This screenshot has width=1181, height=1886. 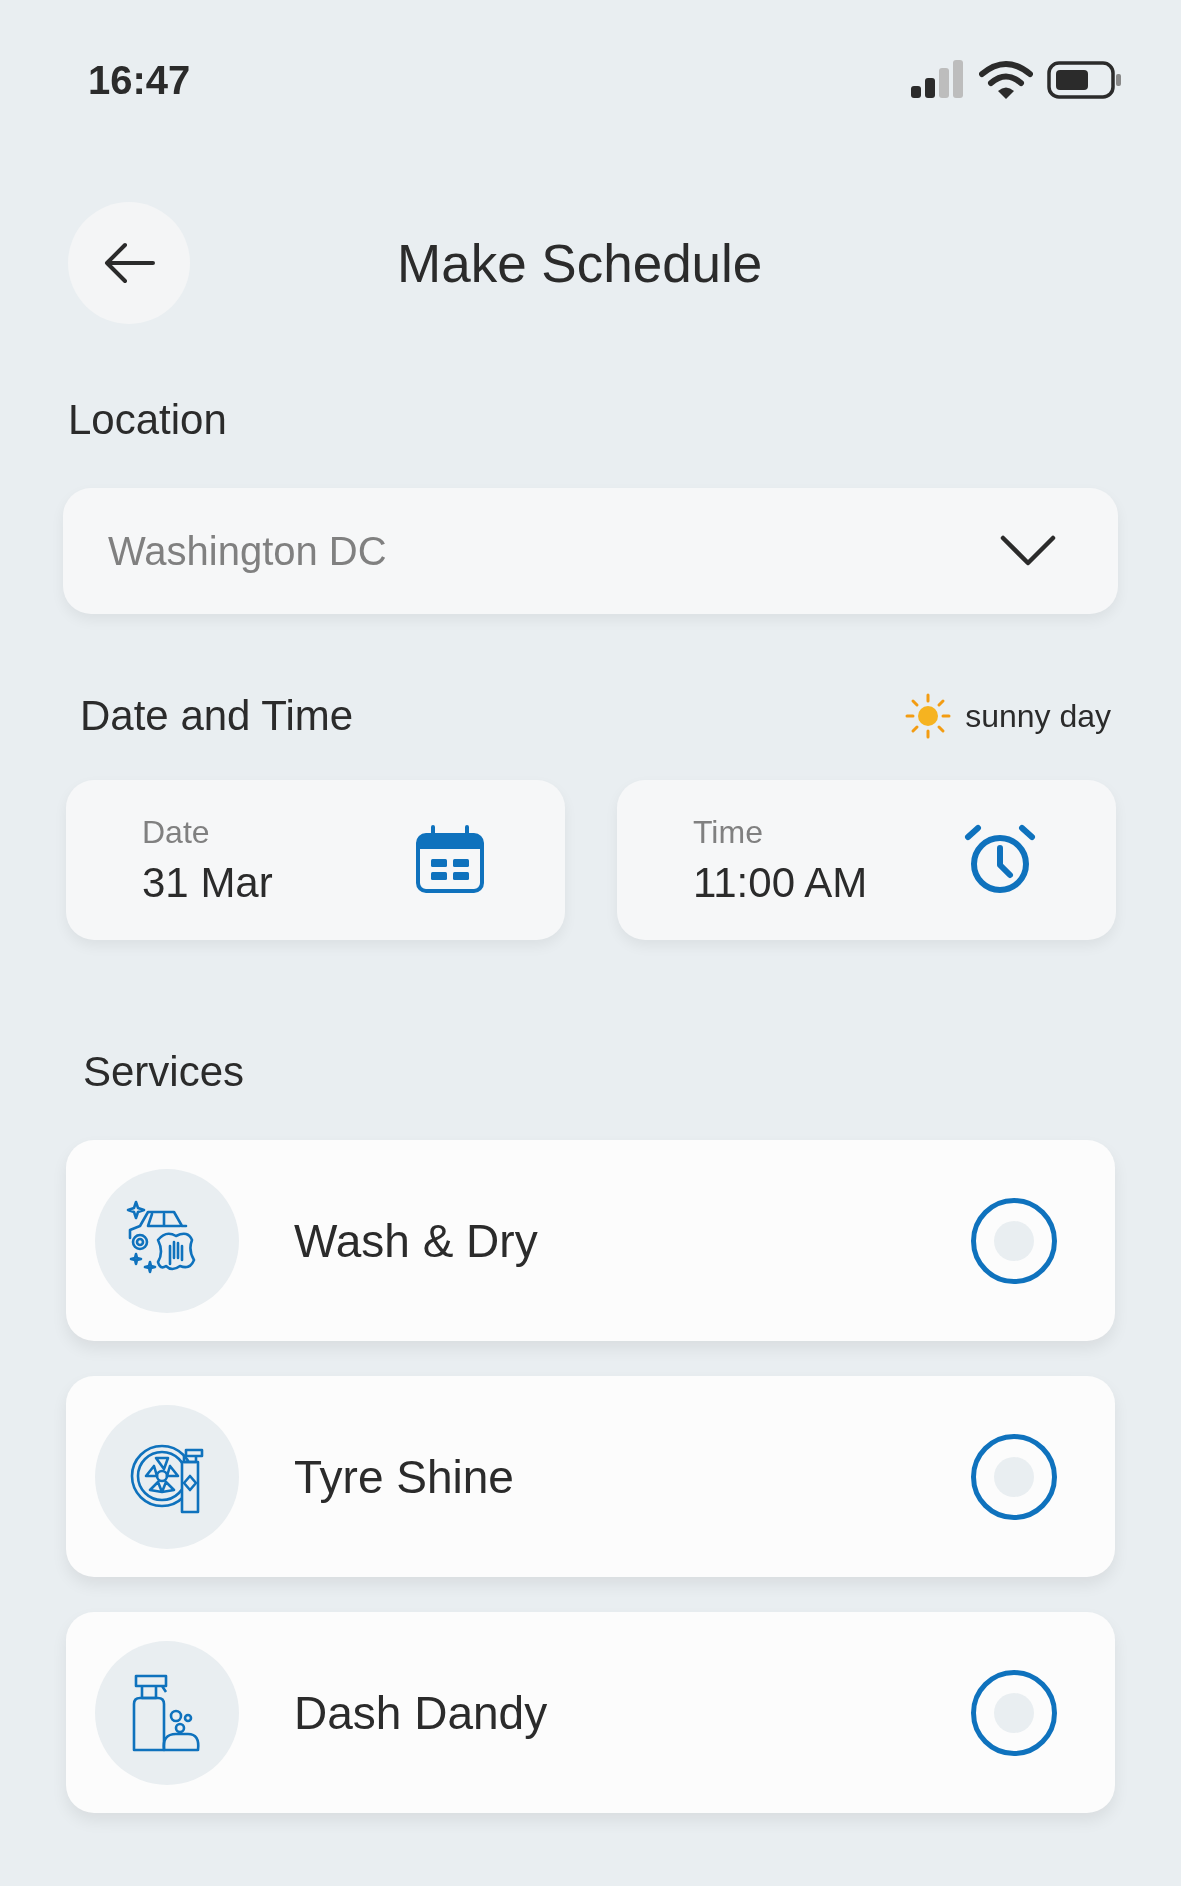 What do you see at coordinates (1028, 551) in the screenshot?
I see `chevron-down-icon` at bounding box center [1028, 551].